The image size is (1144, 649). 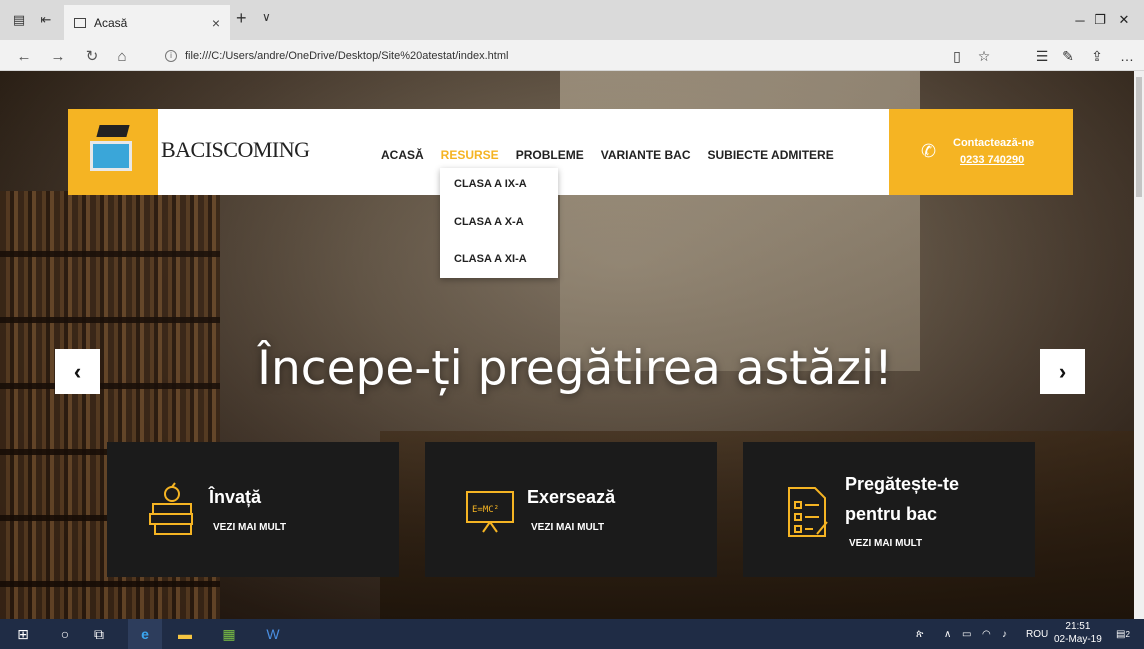 I want to click on svg-text: E=MC², so click(x=485, y=510).